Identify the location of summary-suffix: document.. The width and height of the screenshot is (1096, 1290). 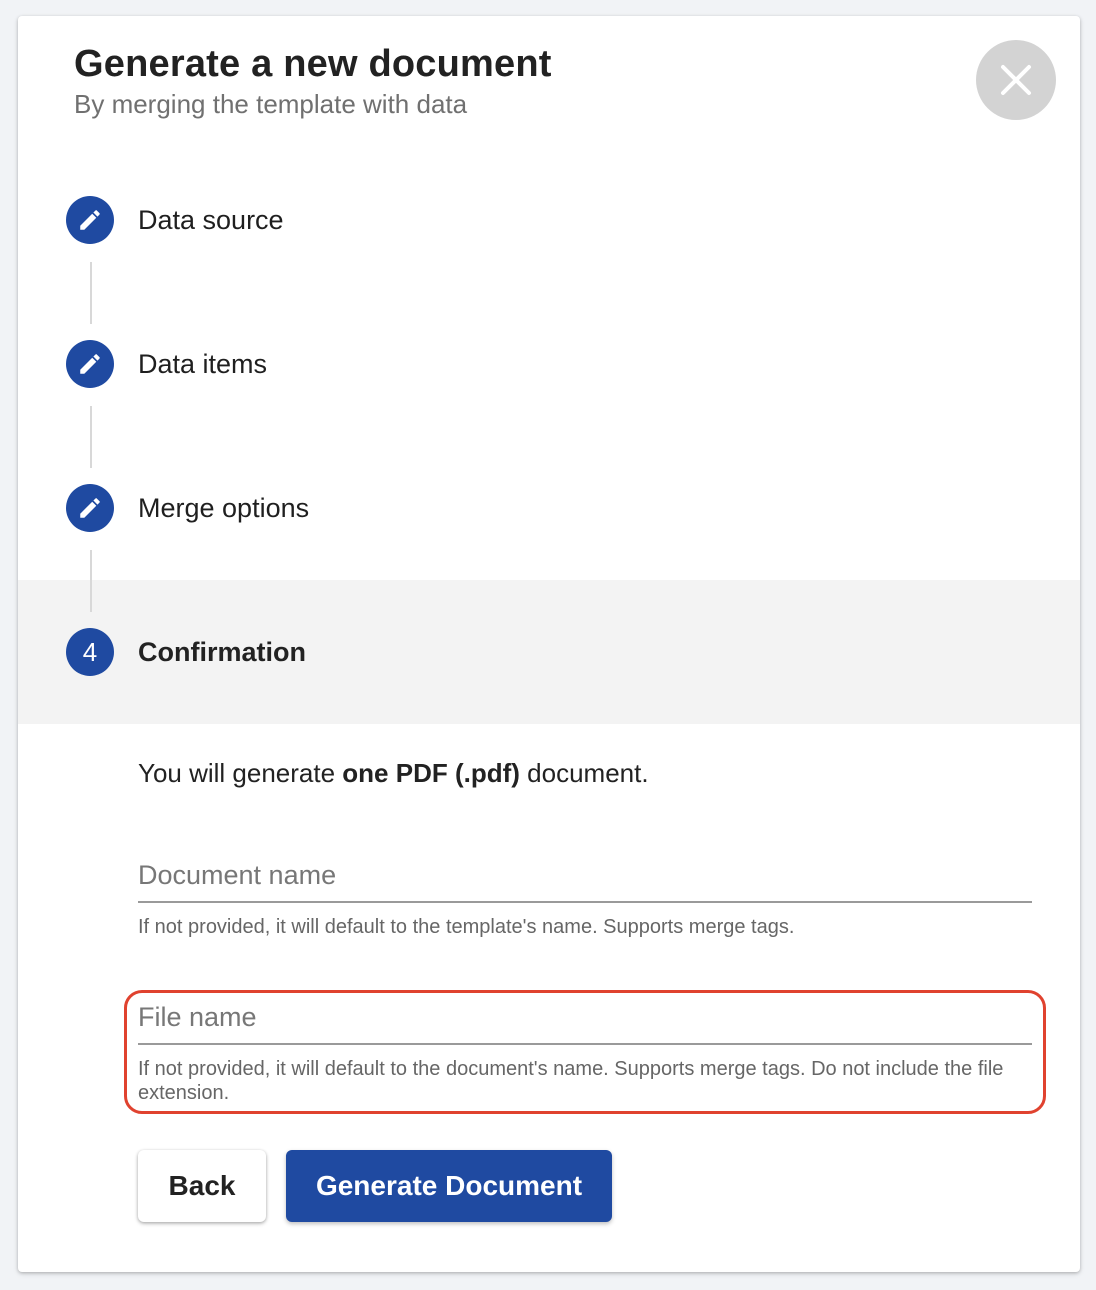
(584, 773).